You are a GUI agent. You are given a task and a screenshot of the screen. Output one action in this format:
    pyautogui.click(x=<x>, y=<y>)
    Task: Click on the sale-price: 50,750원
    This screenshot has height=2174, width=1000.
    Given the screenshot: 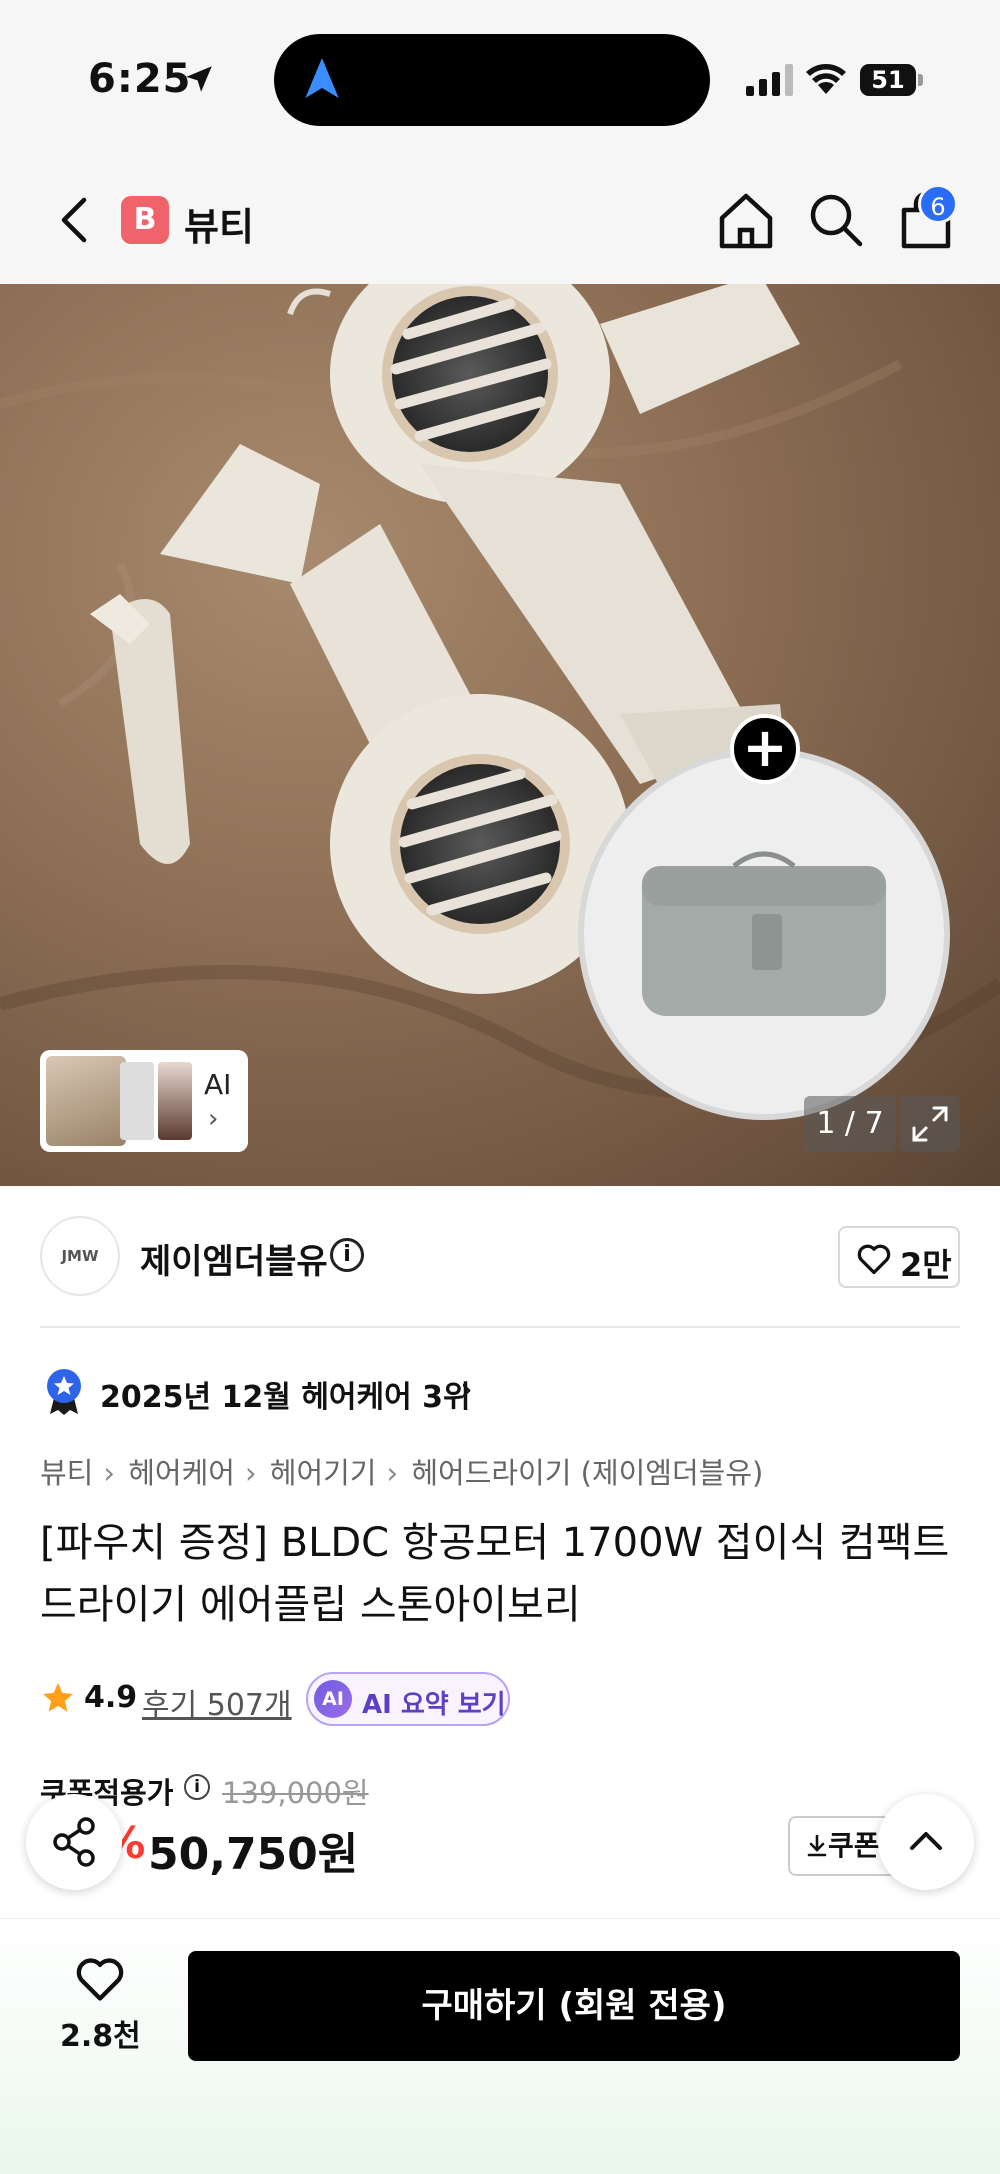 What is the action you would take?
    pyautogui.click(x=253, y=1854)
    